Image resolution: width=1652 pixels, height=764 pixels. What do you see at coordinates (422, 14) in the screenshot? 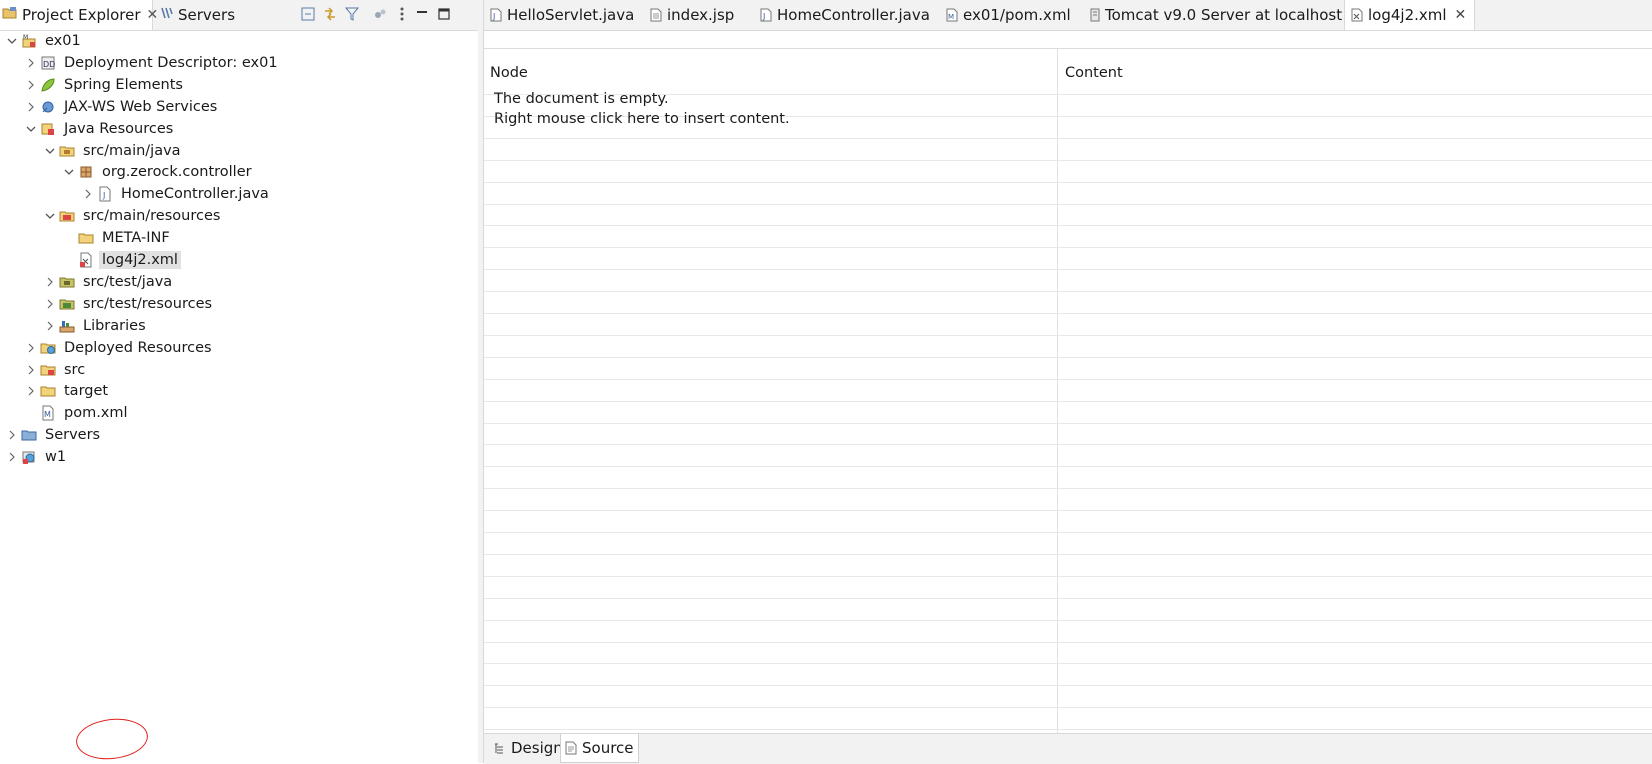
I see `minimize-icon` at bounding box center [422, 14].